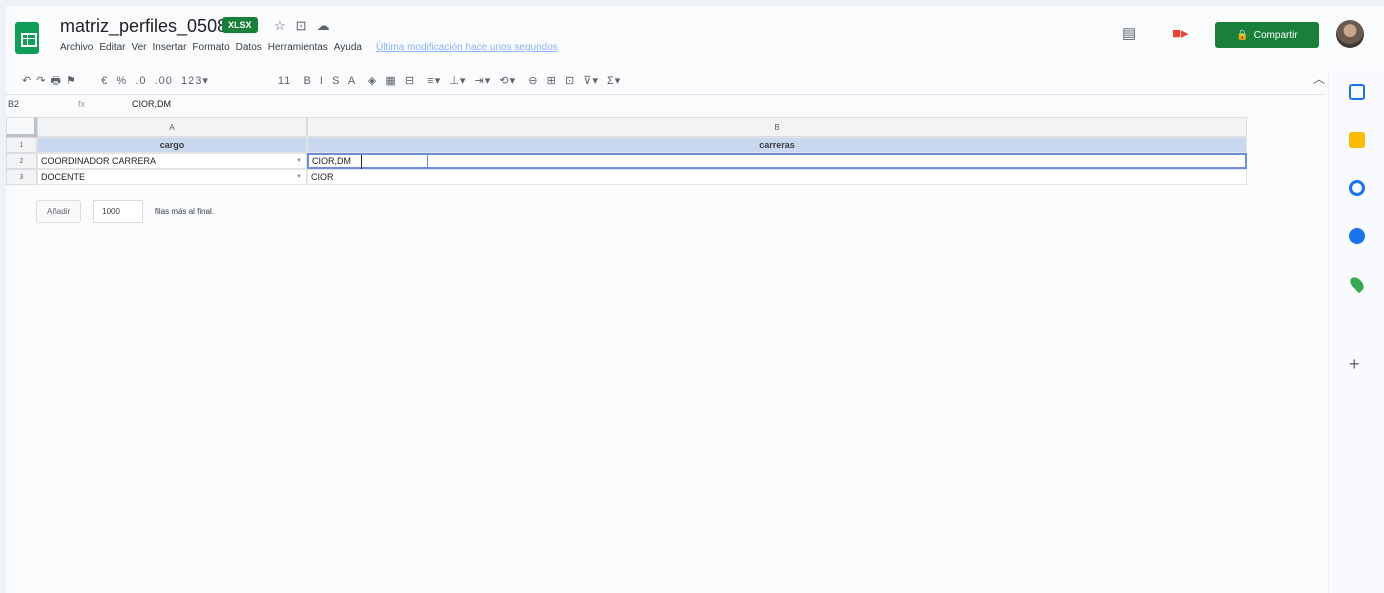 This screenshot has height=593, width=1384. What do you see at coordinates (777, 145) in the screenshot?
I see `cell-b1: carreras` at bounding box center [777, 145].